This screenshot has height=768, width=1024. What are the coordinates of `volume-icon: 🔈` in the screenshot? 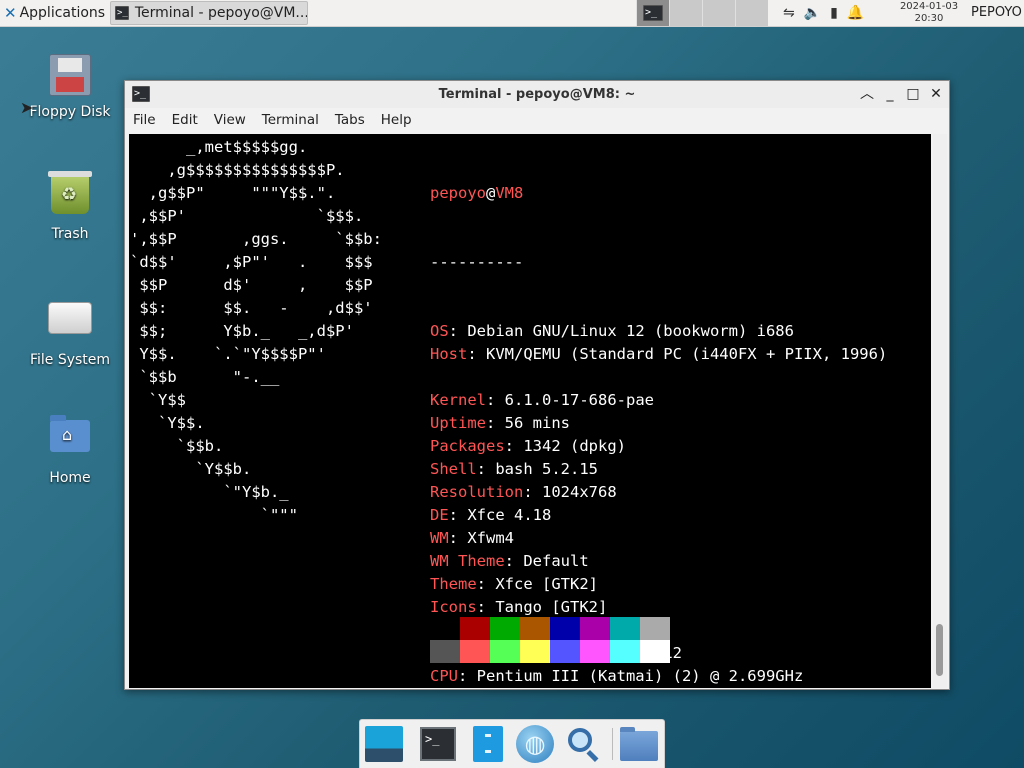 It's located at (812, 13).